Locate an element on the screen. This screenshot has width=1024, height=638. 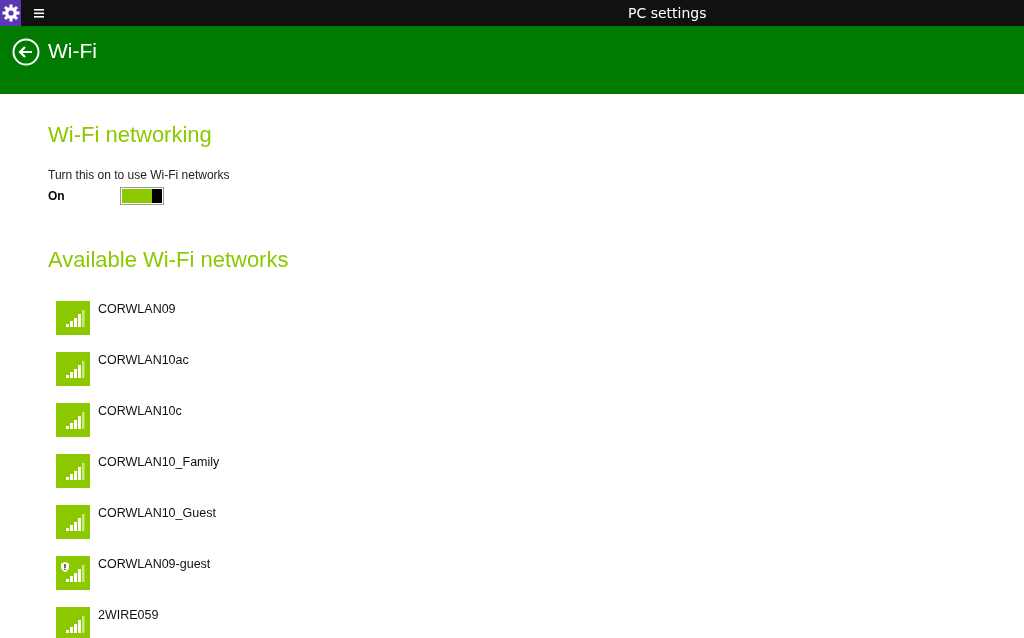
menu-icon is located at coordinates (39, 13).